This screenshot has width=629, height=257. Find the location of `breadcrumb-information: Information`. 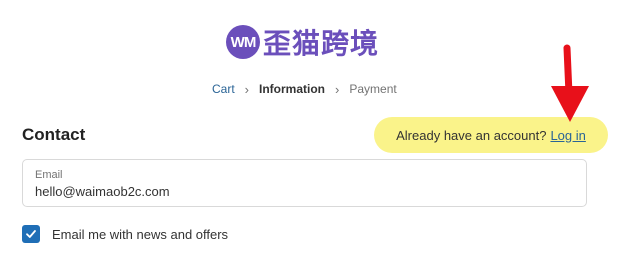

breadcrumb-information: Information is located at coordinates (292, 89).